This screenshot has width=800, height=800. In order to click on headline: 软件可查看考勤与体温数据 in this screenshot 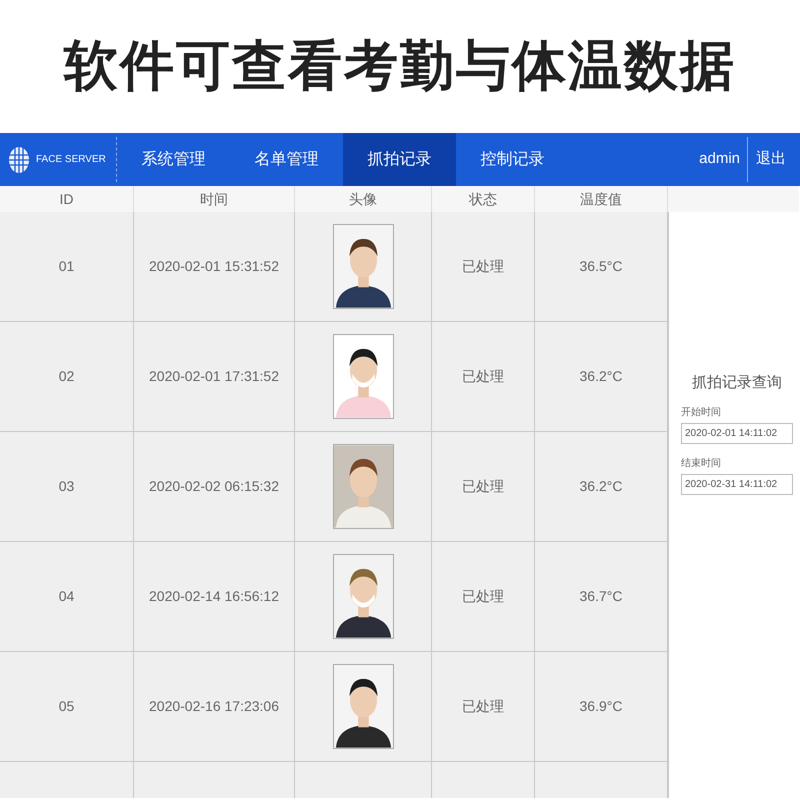, I will do `click(400, 66)`.